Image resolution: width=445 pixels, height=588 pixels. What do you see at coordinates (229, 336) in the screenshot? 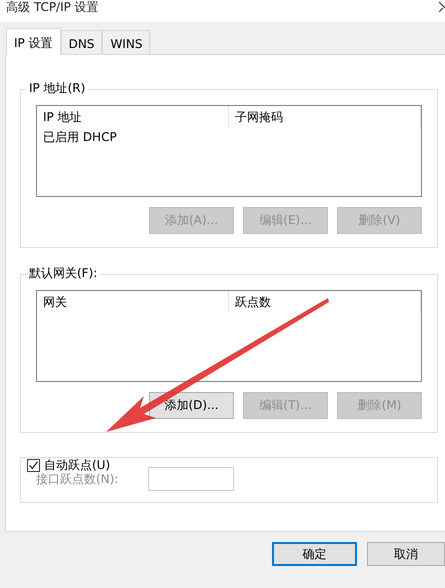
I see `list-view: 网关 跃点数` at bounding box center [229, 336].